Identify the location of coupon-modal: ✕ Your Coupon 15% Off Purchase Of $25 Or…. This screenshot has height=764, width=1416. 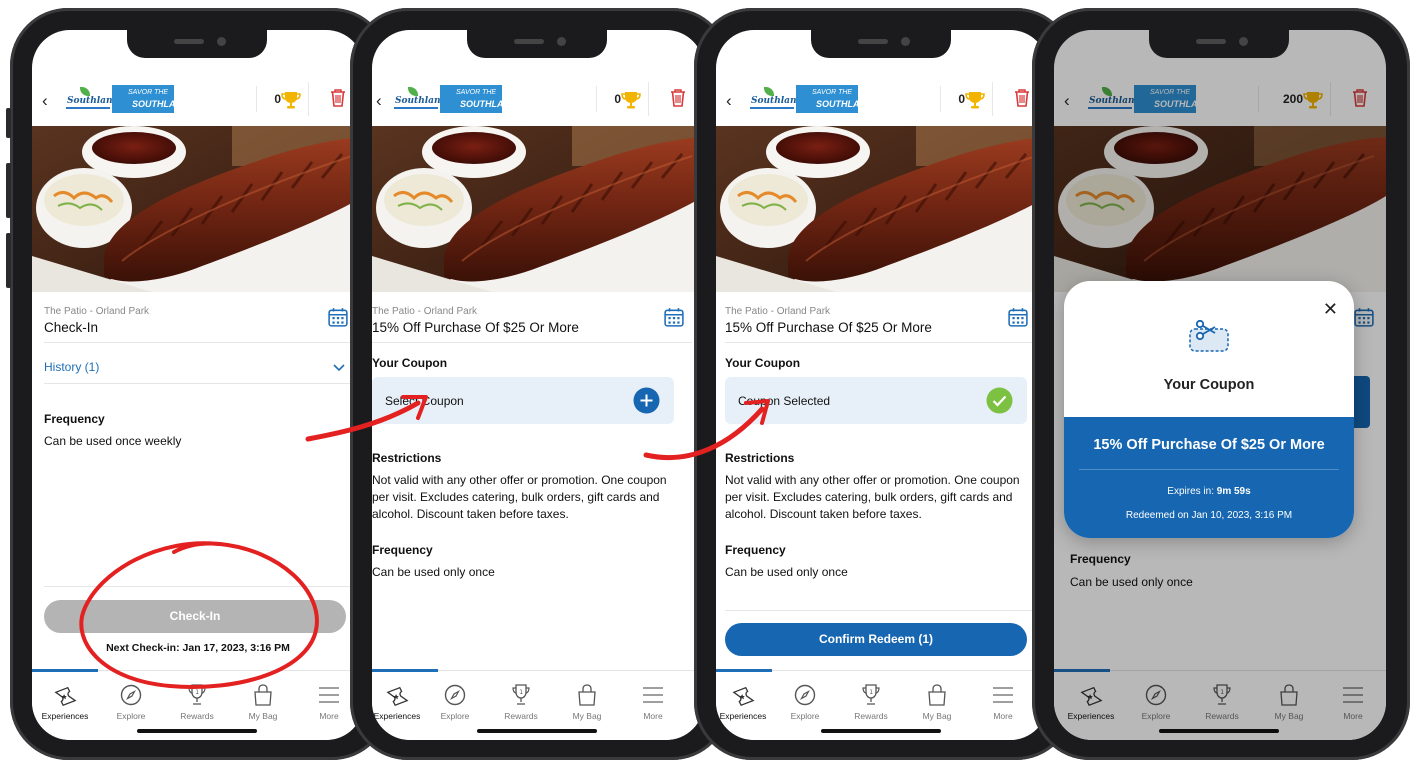
(1209, 409).